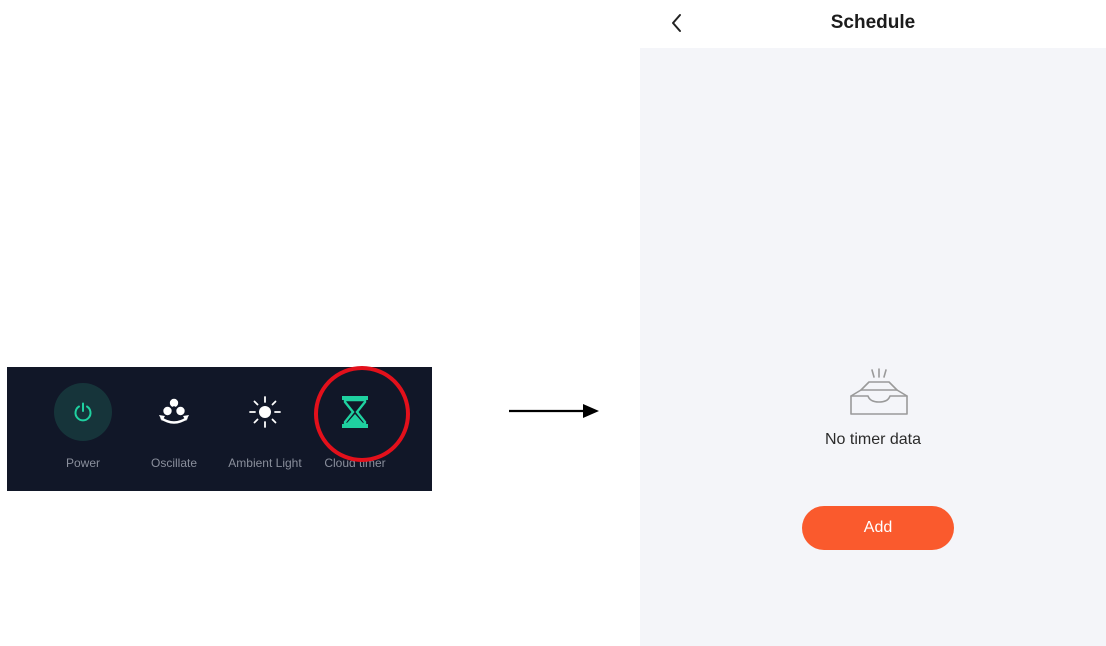 Image resolution: width=1106 pixels, height=646 pixels. I want to click on power-button, so click(83, 412).